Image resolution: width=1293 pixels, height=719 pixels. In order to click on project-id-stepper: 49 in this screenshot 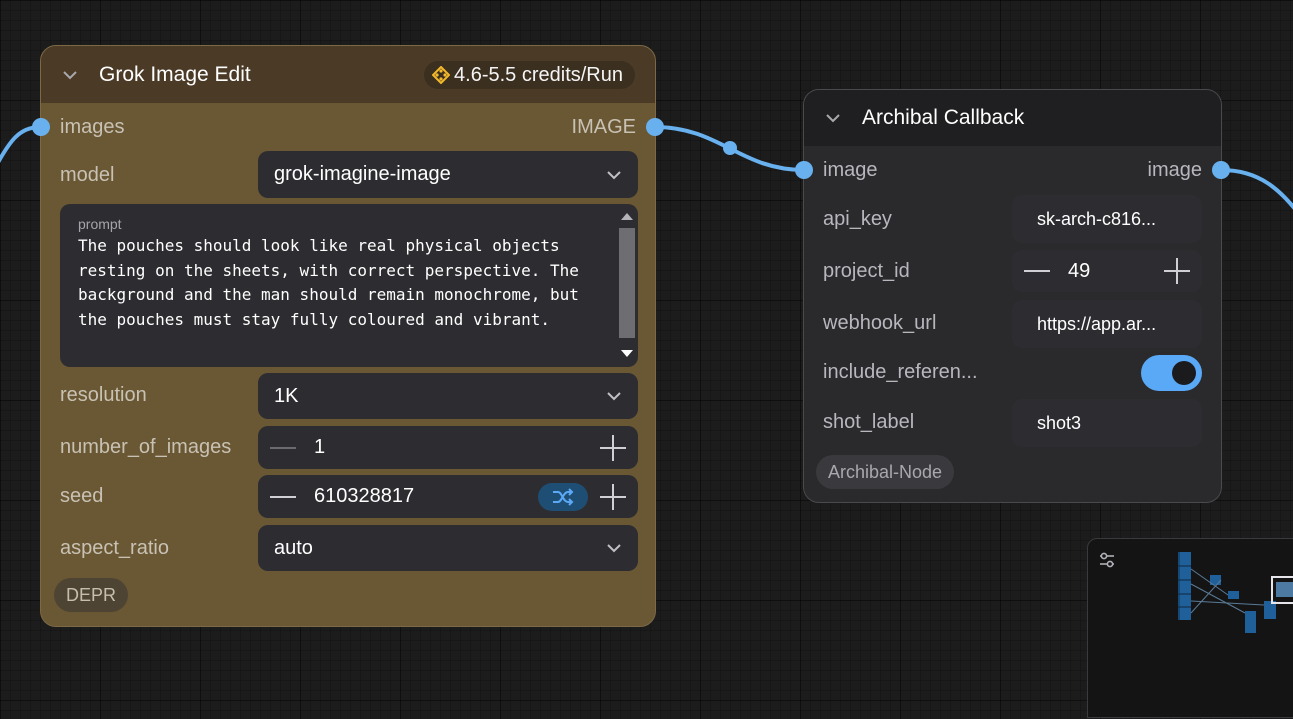, I will do `click(1107, 271)`.